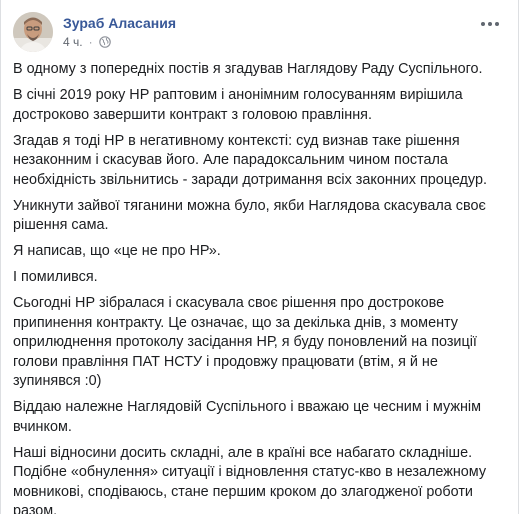 The width and height of the screenshot is (519, 514). I want to click on post-meta: 4 ч. ·, so click(87, 42).